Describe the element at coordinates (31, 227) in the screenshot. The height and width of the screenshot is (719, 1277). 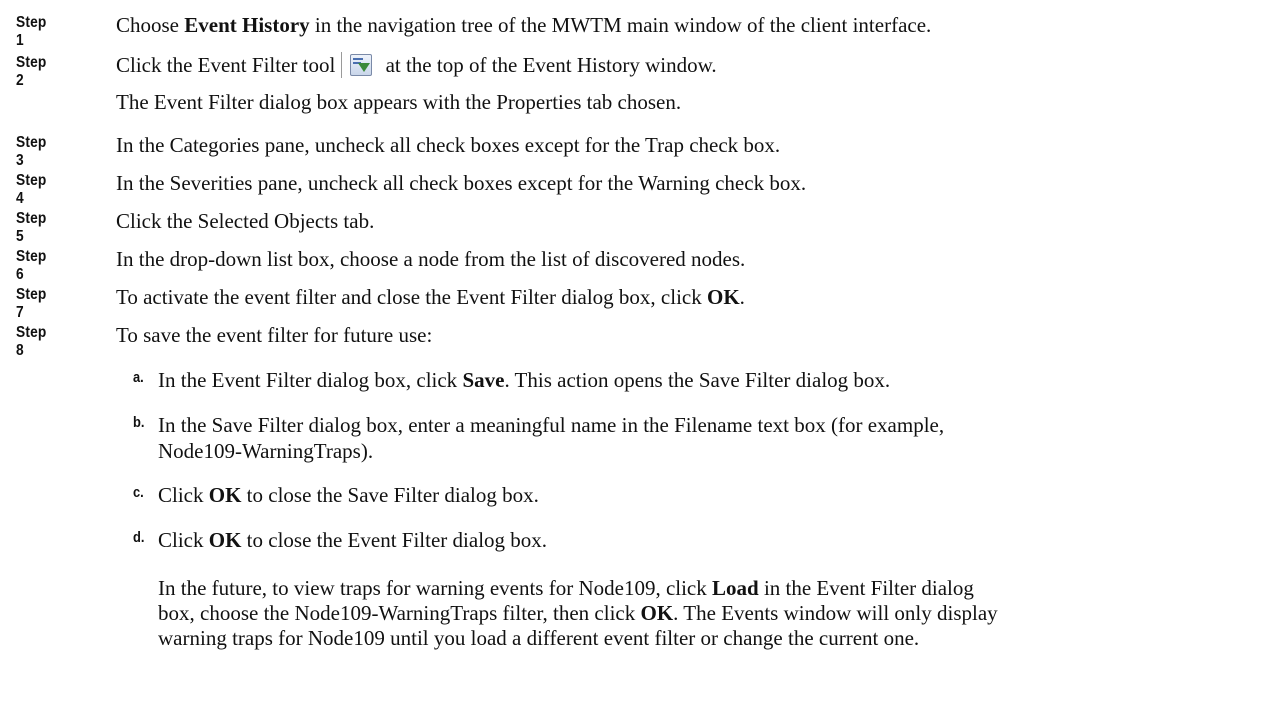
I see `step-label: Step 5` at that location.